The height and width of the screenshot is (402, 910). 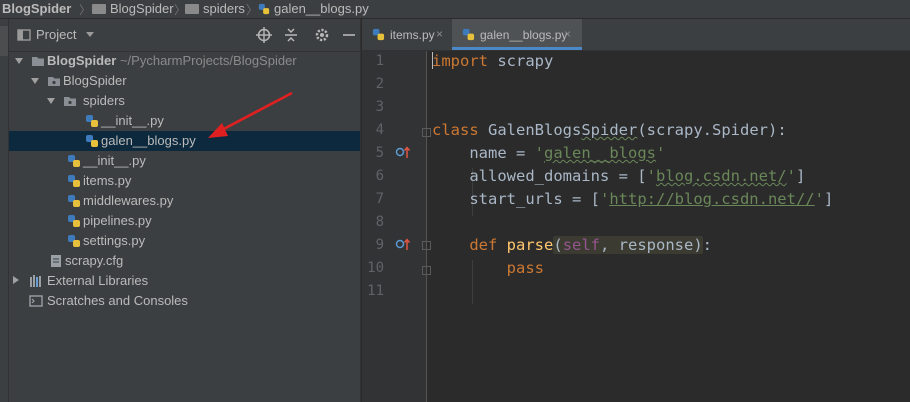 What do you see at coordinates (4, 41) in the screenshot?
I see `project-tool-window-button` at bounding box center [4, 41].